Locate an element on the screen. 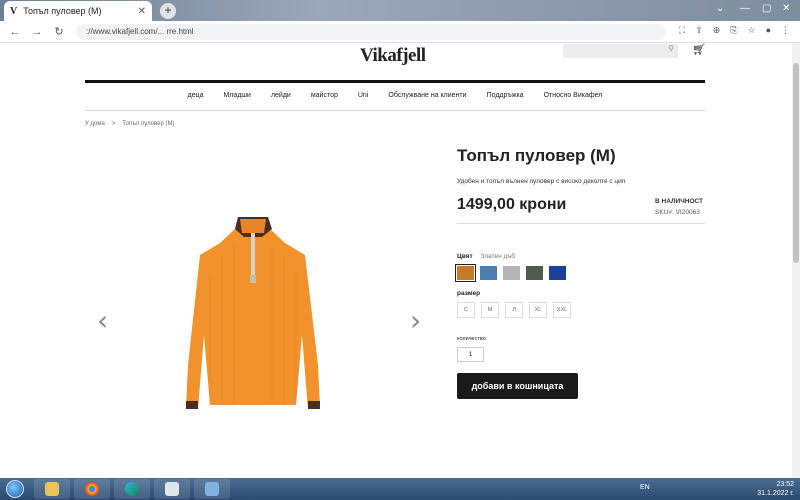 The width and height of the screenshot is (800, 500). search-icon: ⚲ is located at coordinates (671, 48).